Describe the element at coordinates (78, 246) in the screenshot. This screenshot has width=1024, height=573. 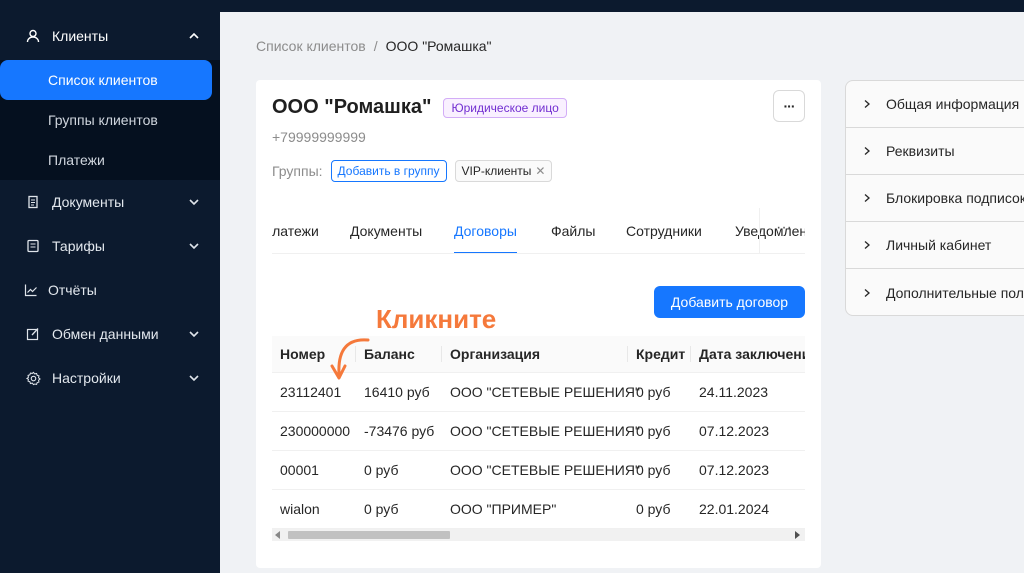
I see `sidebar-item-label: Тарифы` at that location.